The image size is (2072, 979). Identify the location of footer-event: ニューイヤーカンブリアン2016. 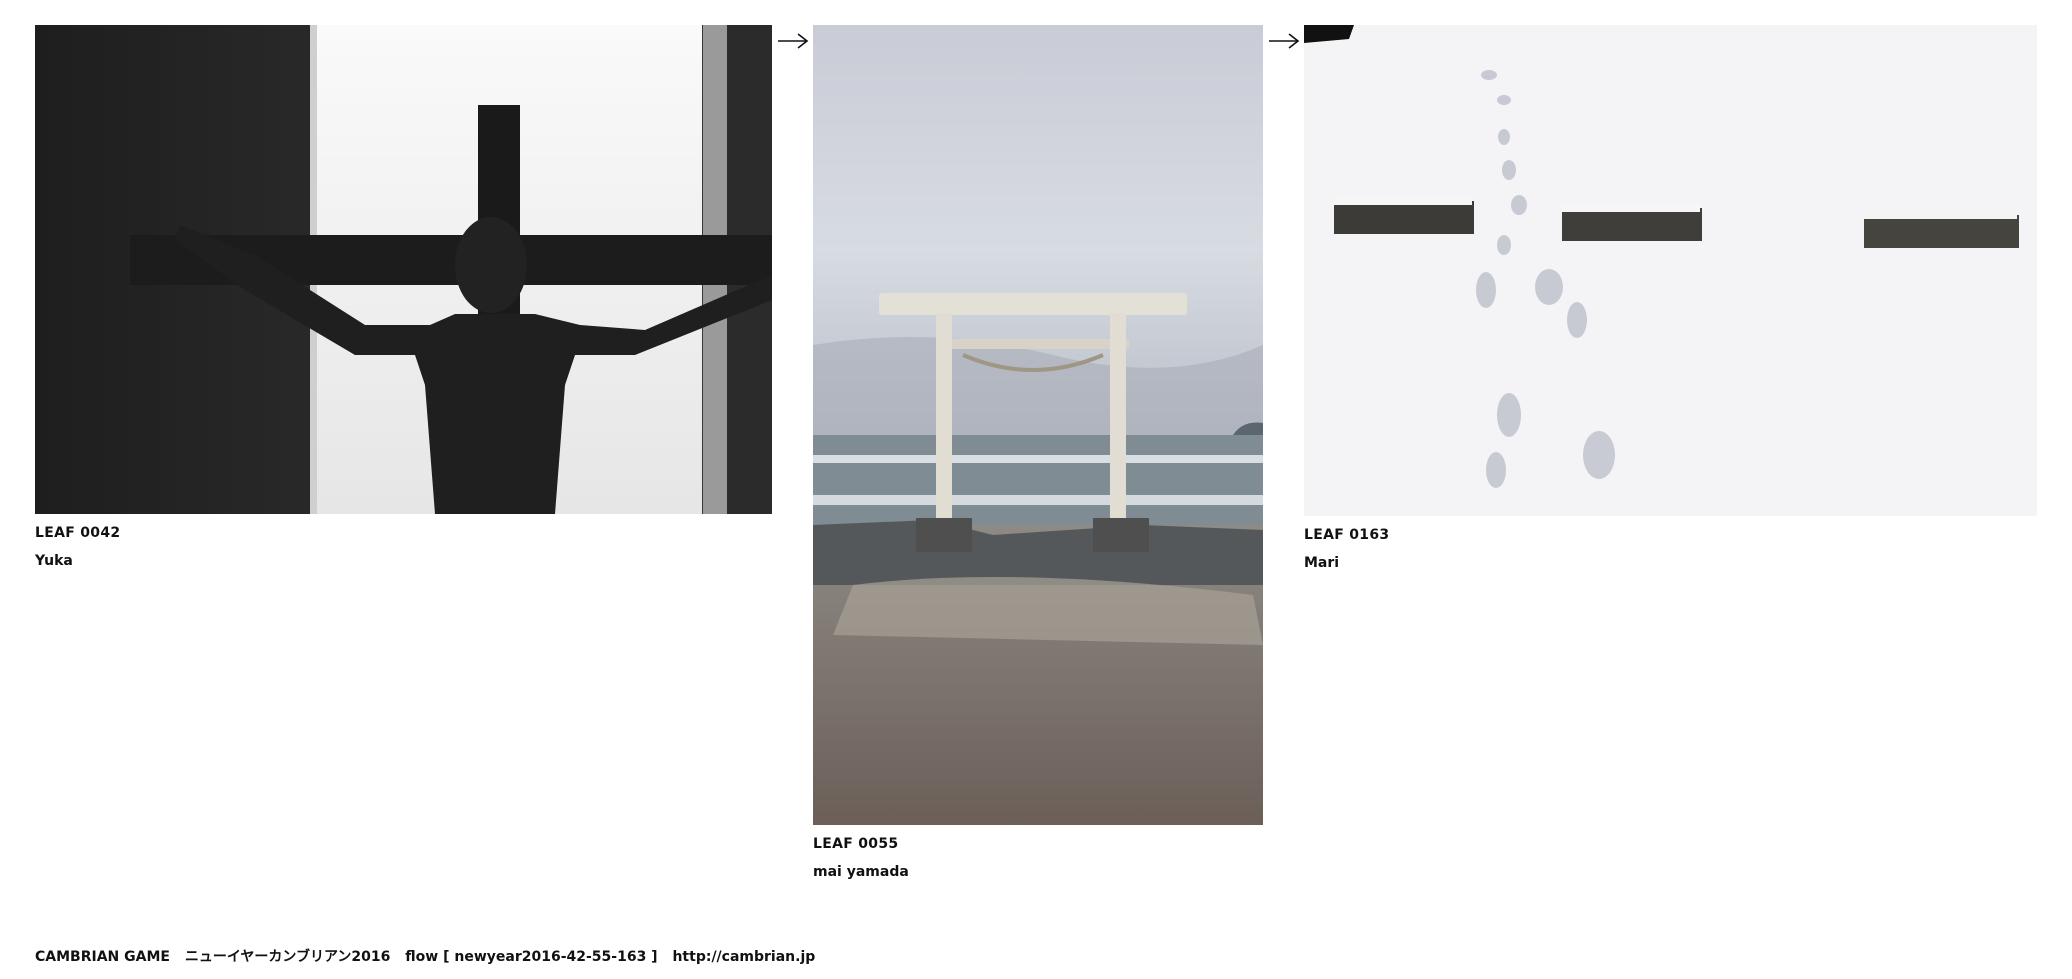
(287, 957).